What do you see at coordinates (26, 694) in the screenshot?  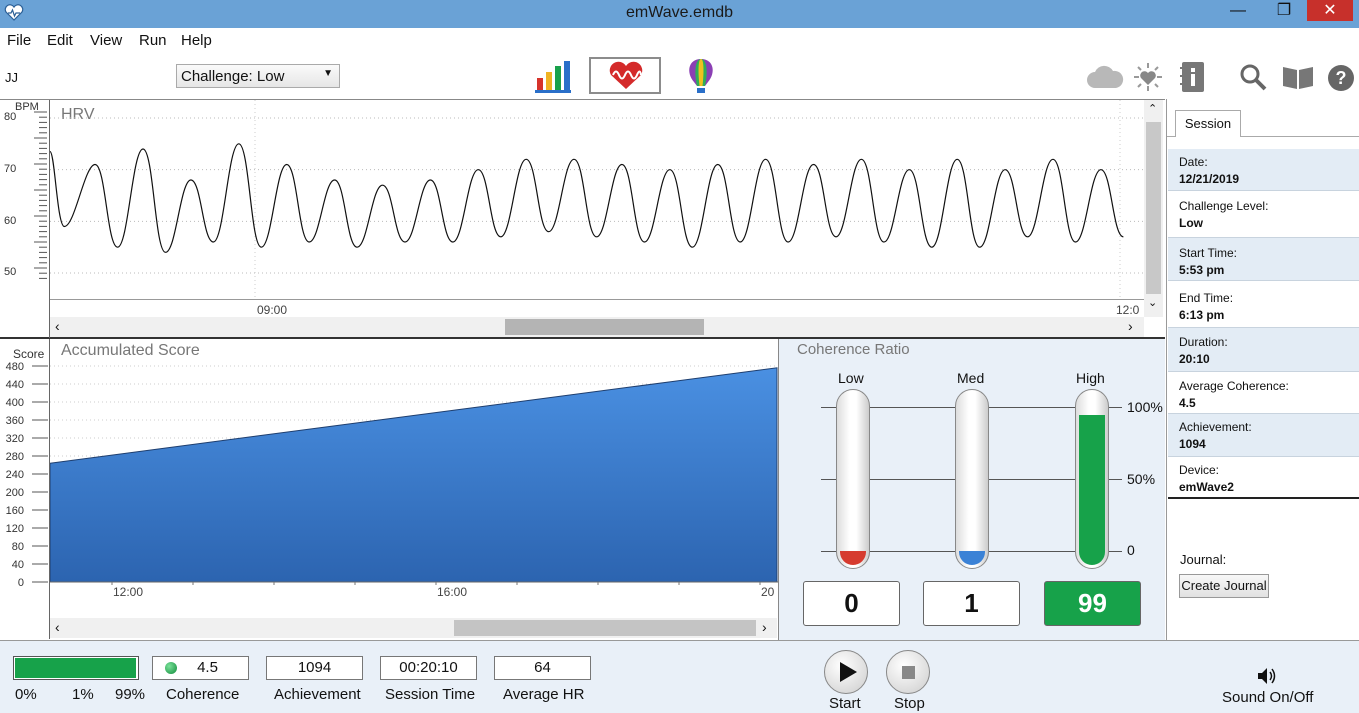 I see `progress-label-0: 0%` at bounding box center [26, 694].